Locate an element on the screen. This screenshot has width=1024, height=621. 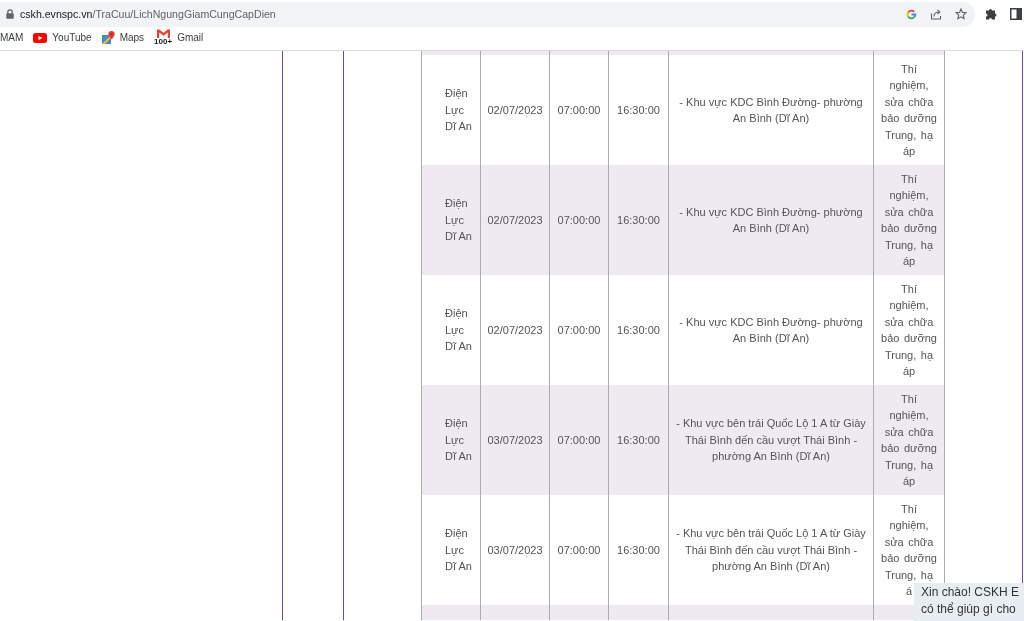
play-icon is located at coordinates (40, 37).